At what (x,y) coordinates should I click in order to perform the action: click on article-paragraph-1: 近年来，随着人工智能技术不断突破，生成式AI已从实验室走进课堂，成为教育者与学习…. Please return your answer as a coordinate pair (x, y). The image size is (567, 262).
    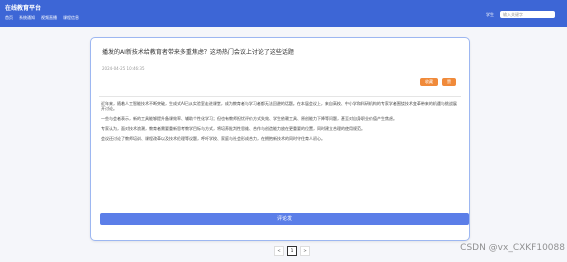
    Looking at the image, I should click on (279, 106).